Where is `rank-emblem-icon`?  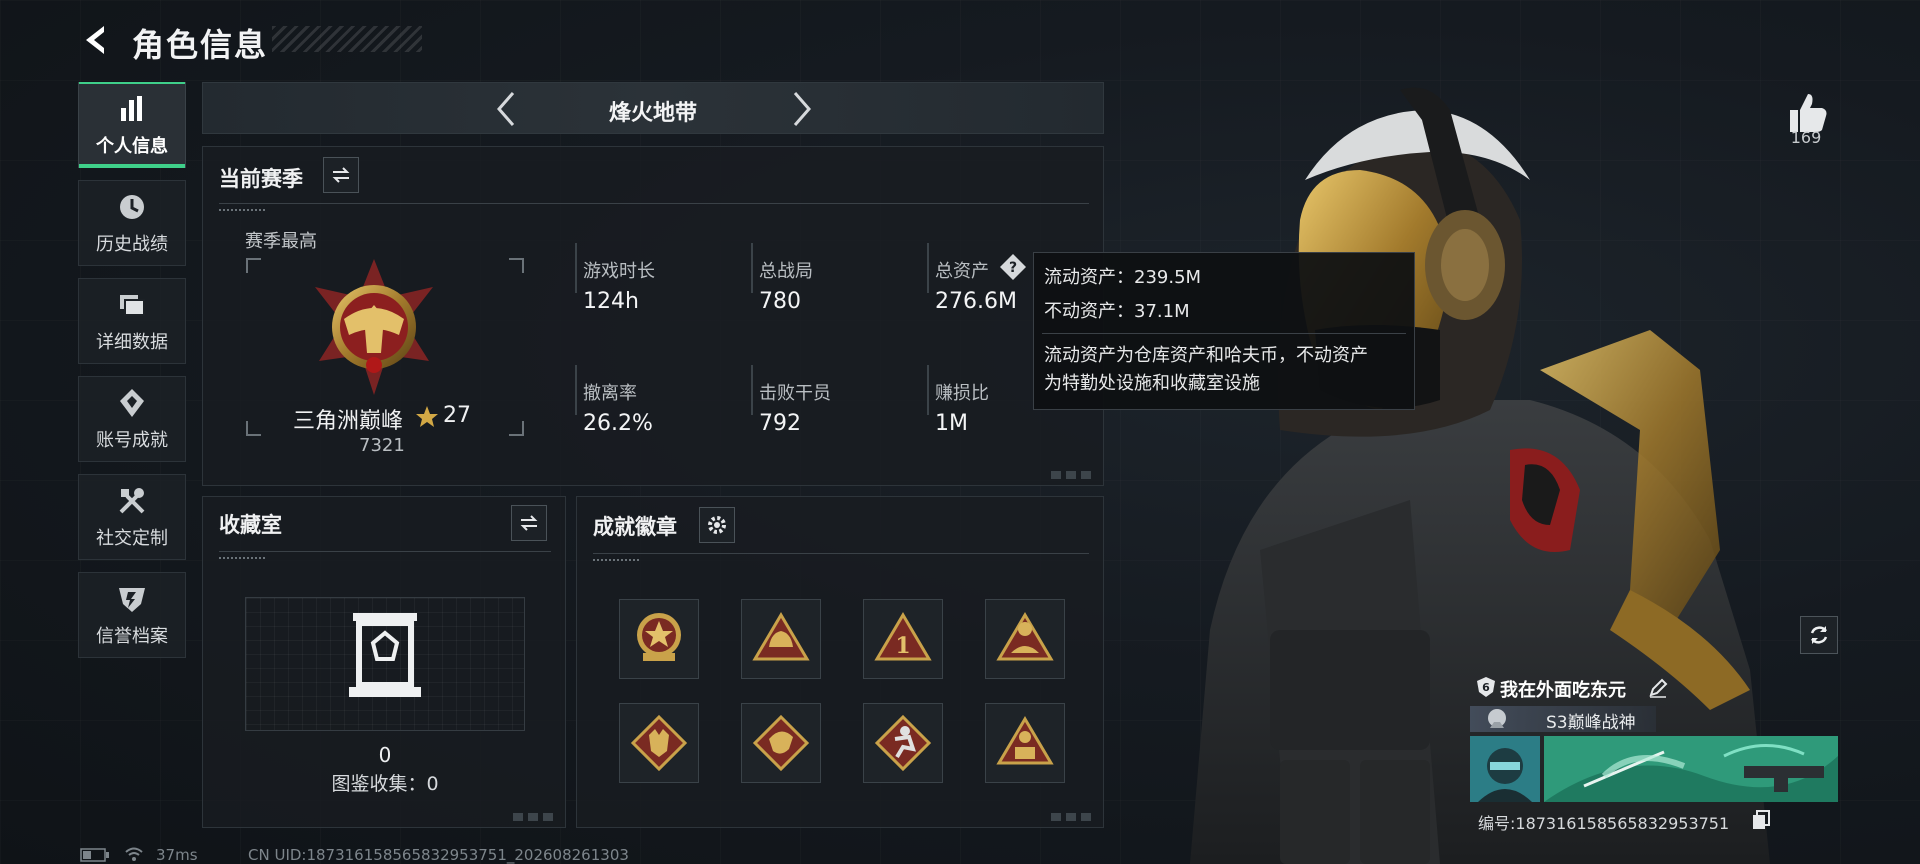 rank-emblem-icon is located at coordinates (374, 327).